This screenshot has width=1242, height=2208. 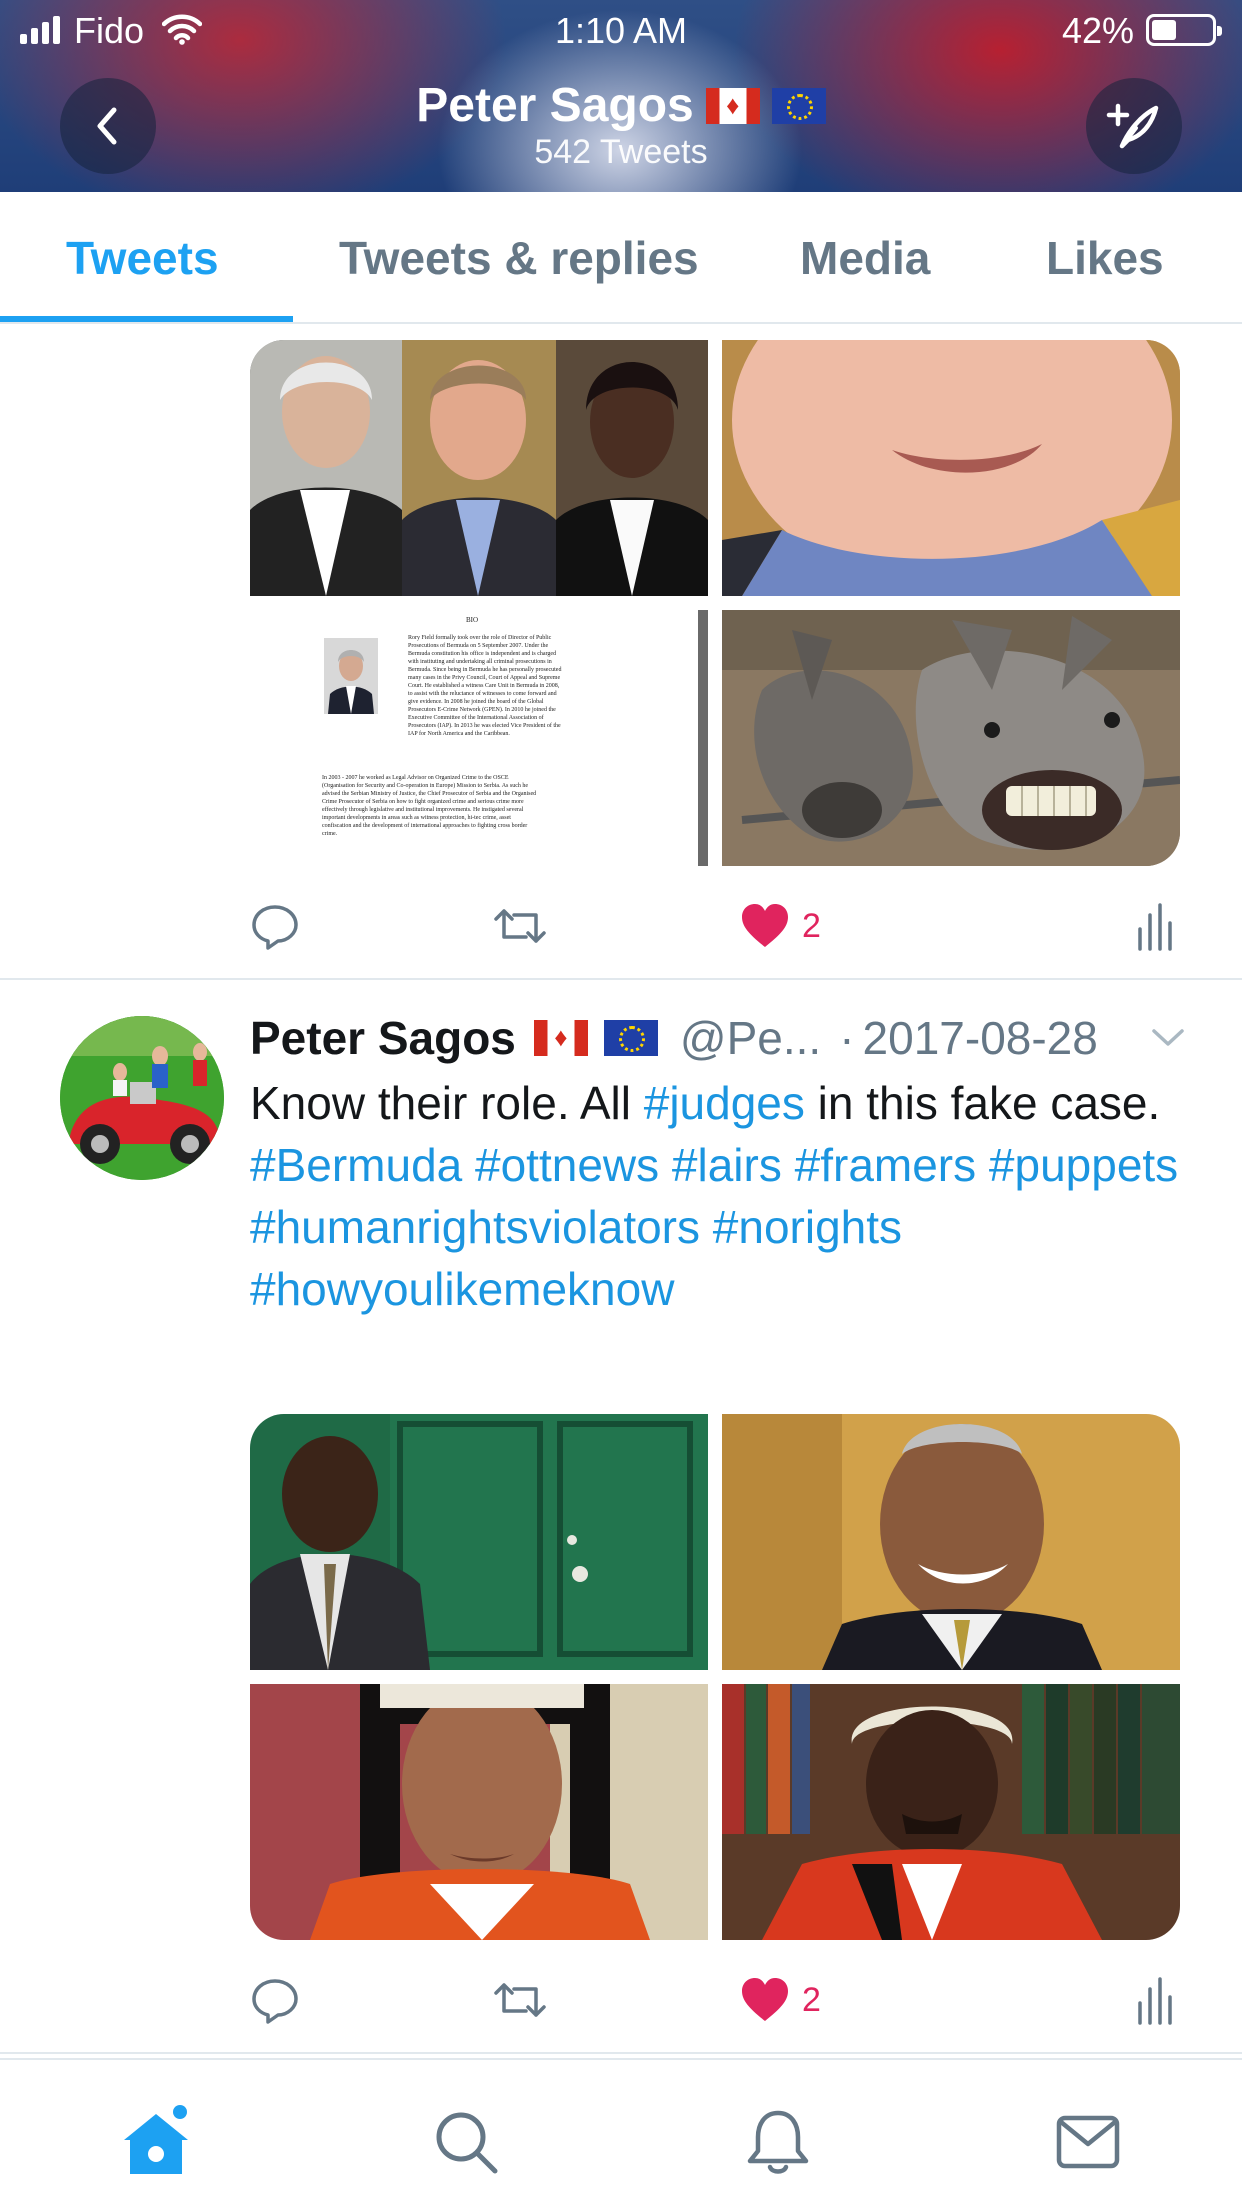 What do you see at coordinates (703, 738) in the screenshot?
I see `document-page-edge` at bounding box center [703, 738].